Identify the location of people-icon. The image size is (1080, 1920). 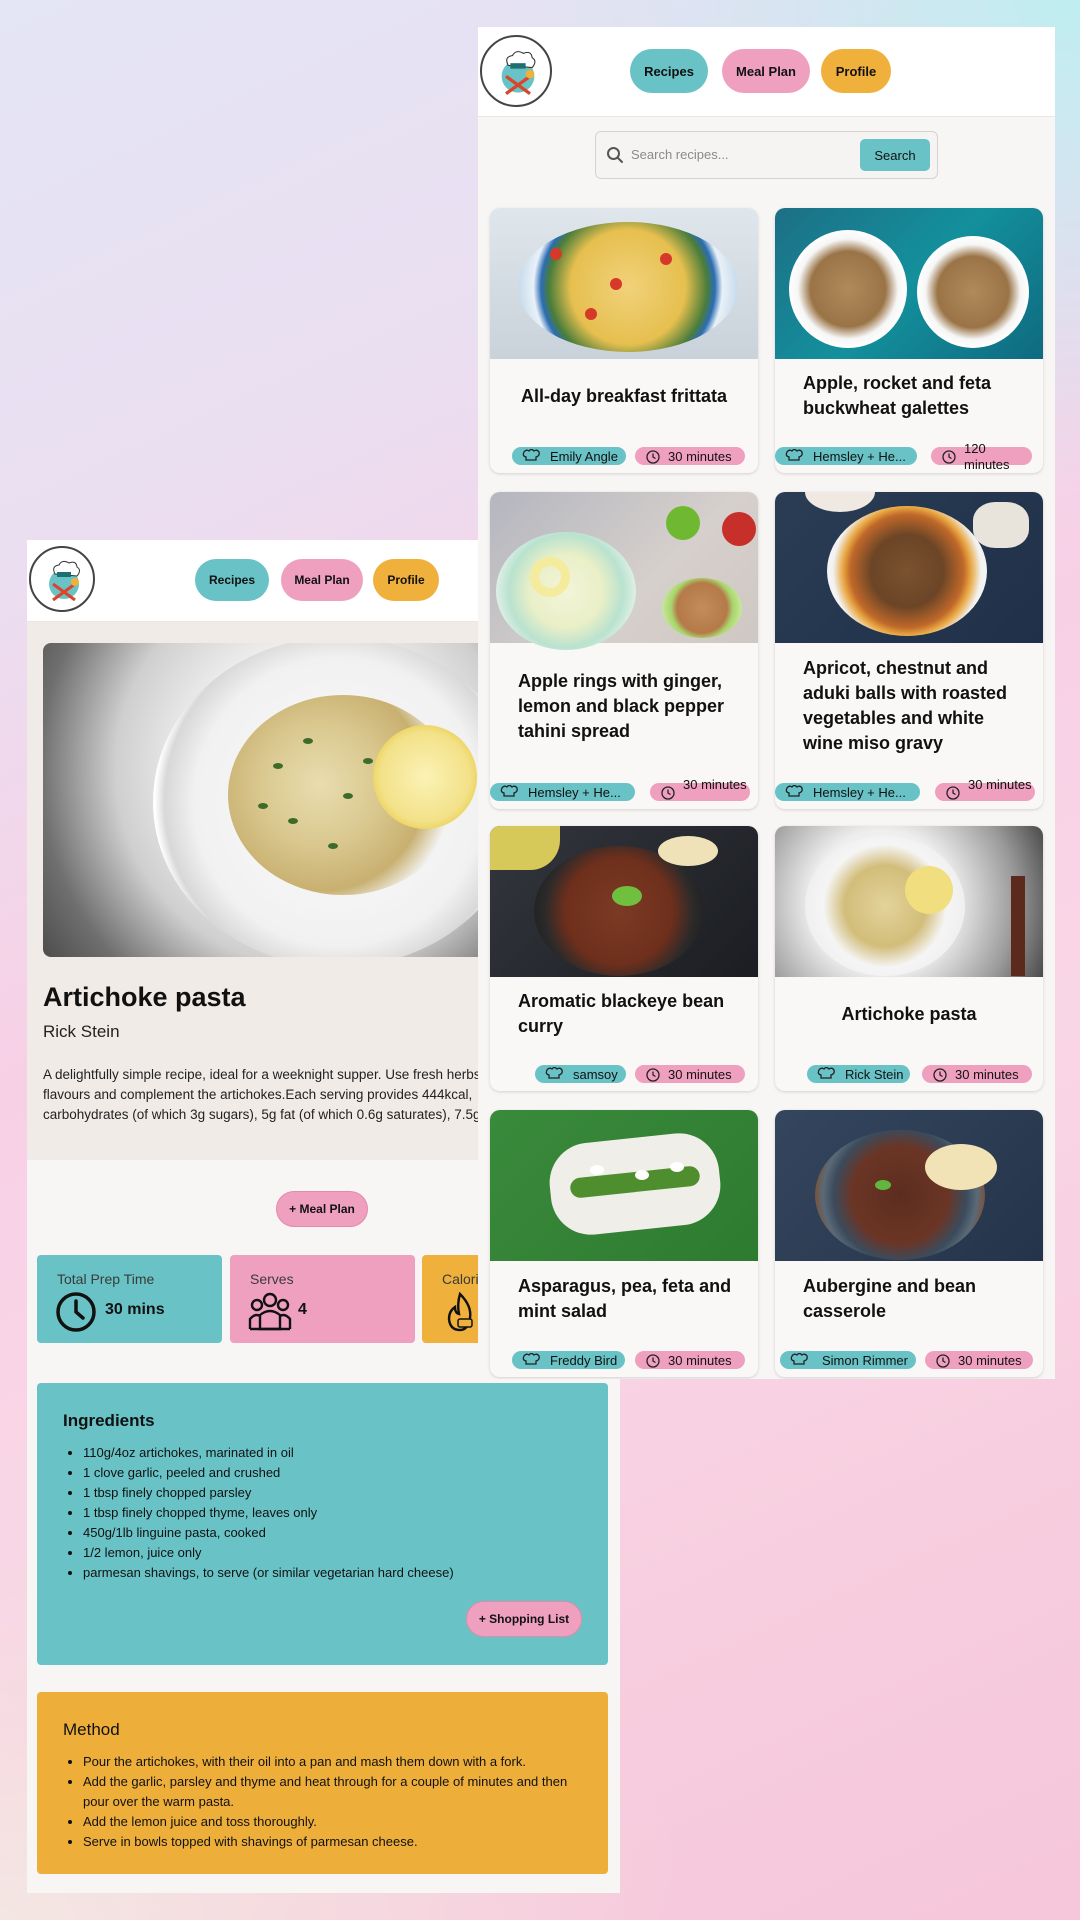
(270, 1311).